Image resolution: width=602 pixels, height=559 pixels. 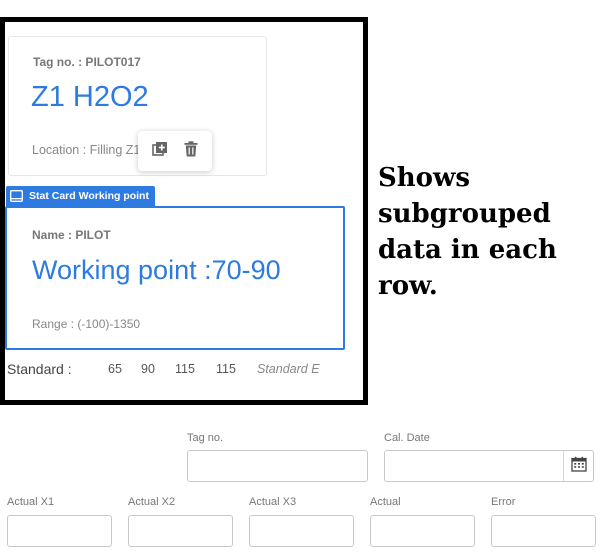 I want to click on annotation-text: Shows subgrouped data in each row., so click(x=467, y=232).